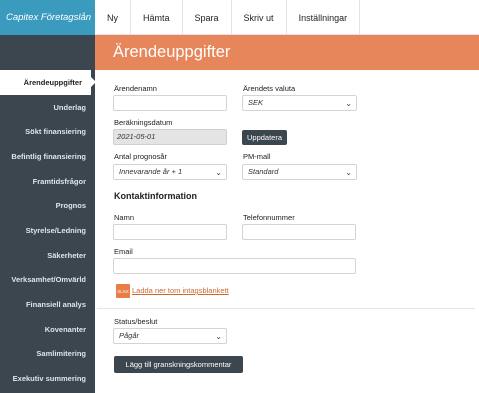 The width and height of the screenshot is (479, 393). What do you see at coordinates (269, 88) in the screenshot?
I see `valuta-label: Ärendets valuta` at bounding box center [269, 88].